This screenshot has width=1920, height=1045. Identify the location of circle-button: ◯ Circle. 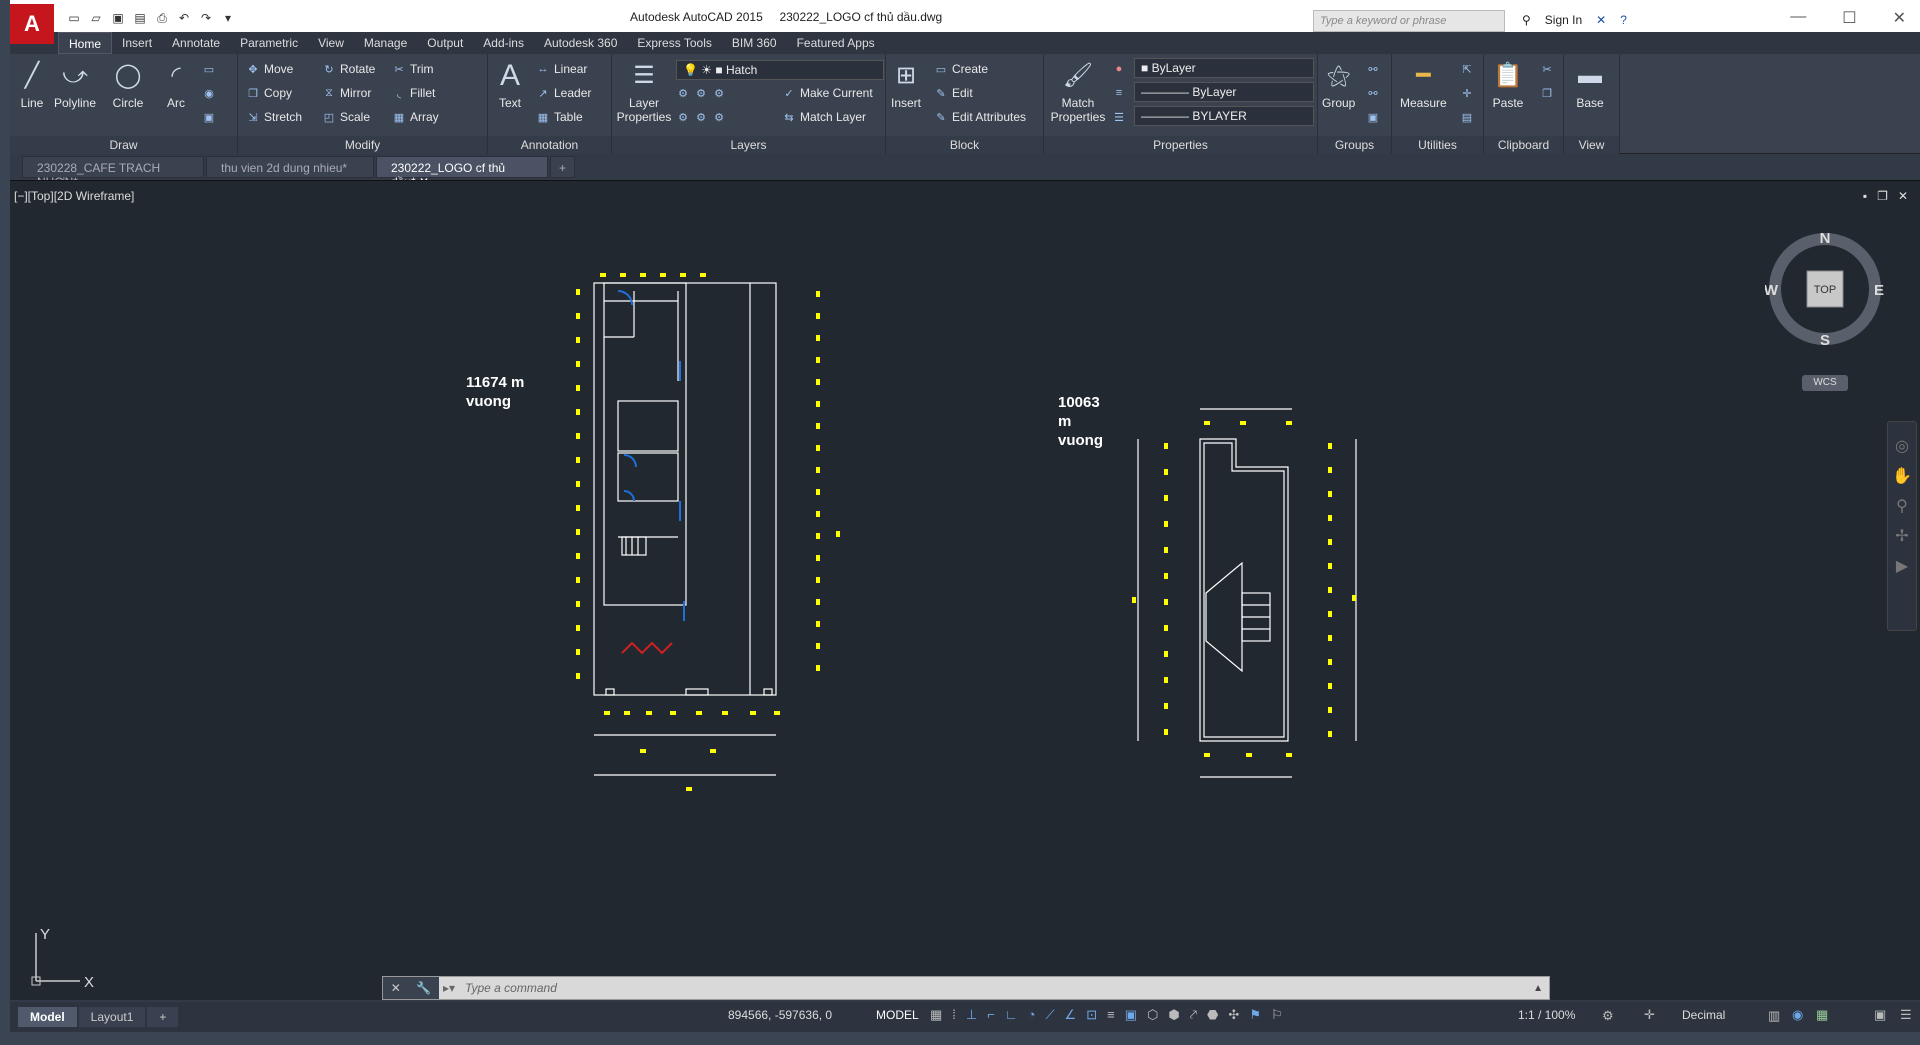
(128, 85).